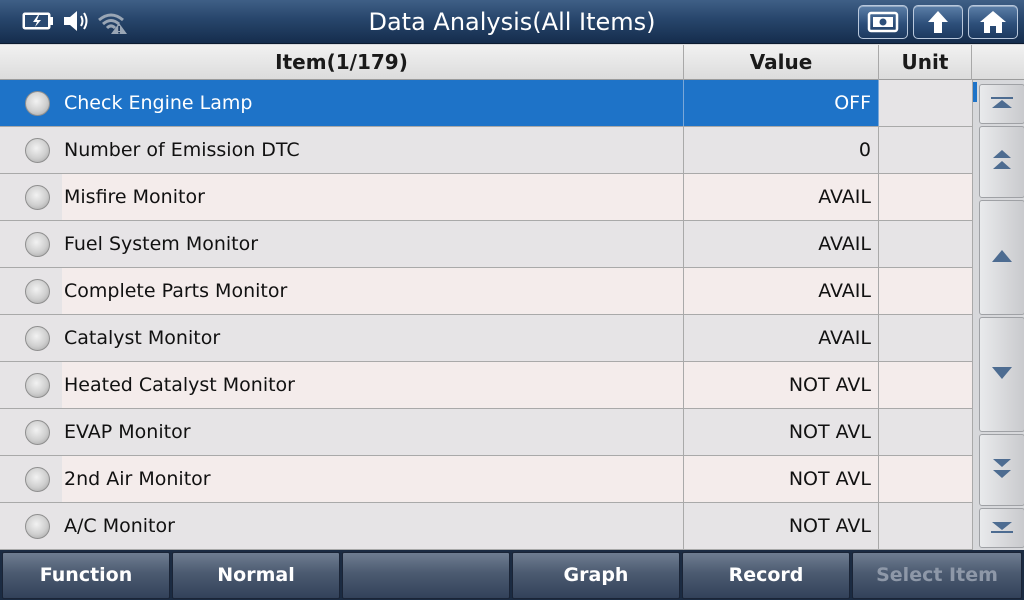 This screenshot has height=600, width=1024. I want to click on row-value: 0, so click(781, 150).